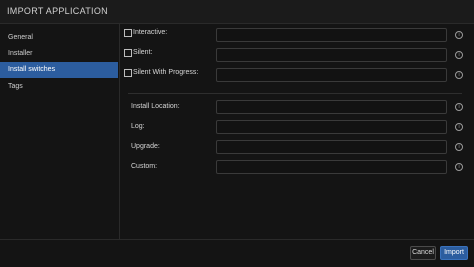  I want to click on install-location-input, so click(331, 107).